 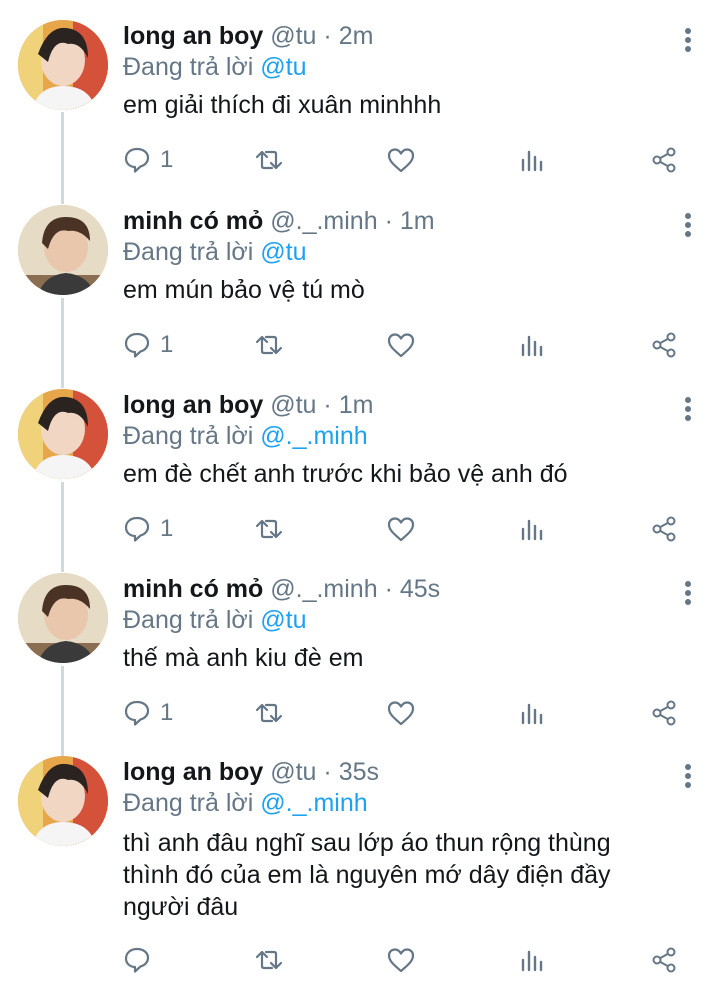 I want to click on tweet-text: em giải thích đi xuân minhhh, so click(x=282, y=105).